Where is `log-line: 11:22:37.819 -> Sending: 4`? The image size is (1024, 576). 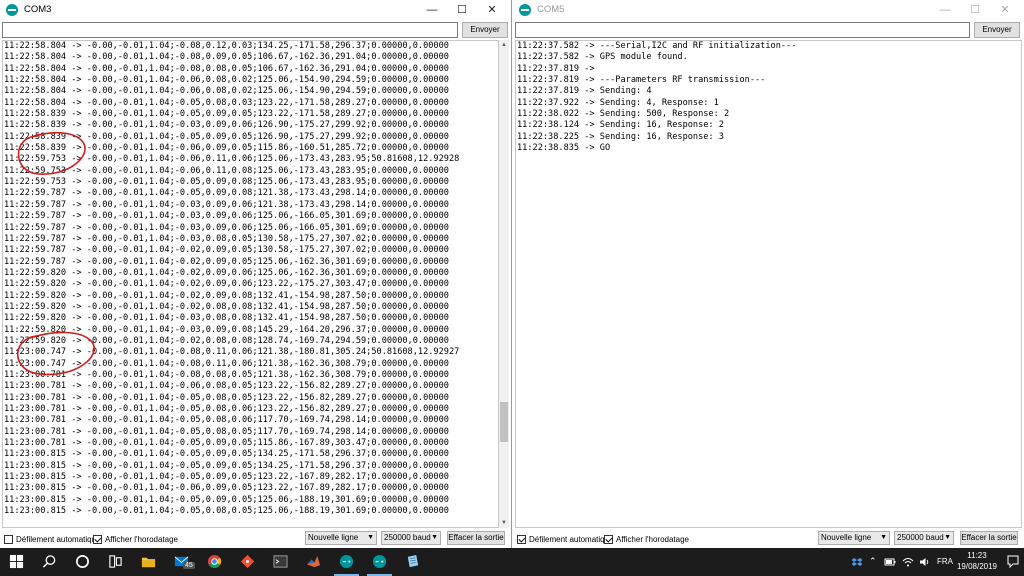
log-line: 11:22:37.819 -> Sending: 4 is located at coordinates (584, 91).